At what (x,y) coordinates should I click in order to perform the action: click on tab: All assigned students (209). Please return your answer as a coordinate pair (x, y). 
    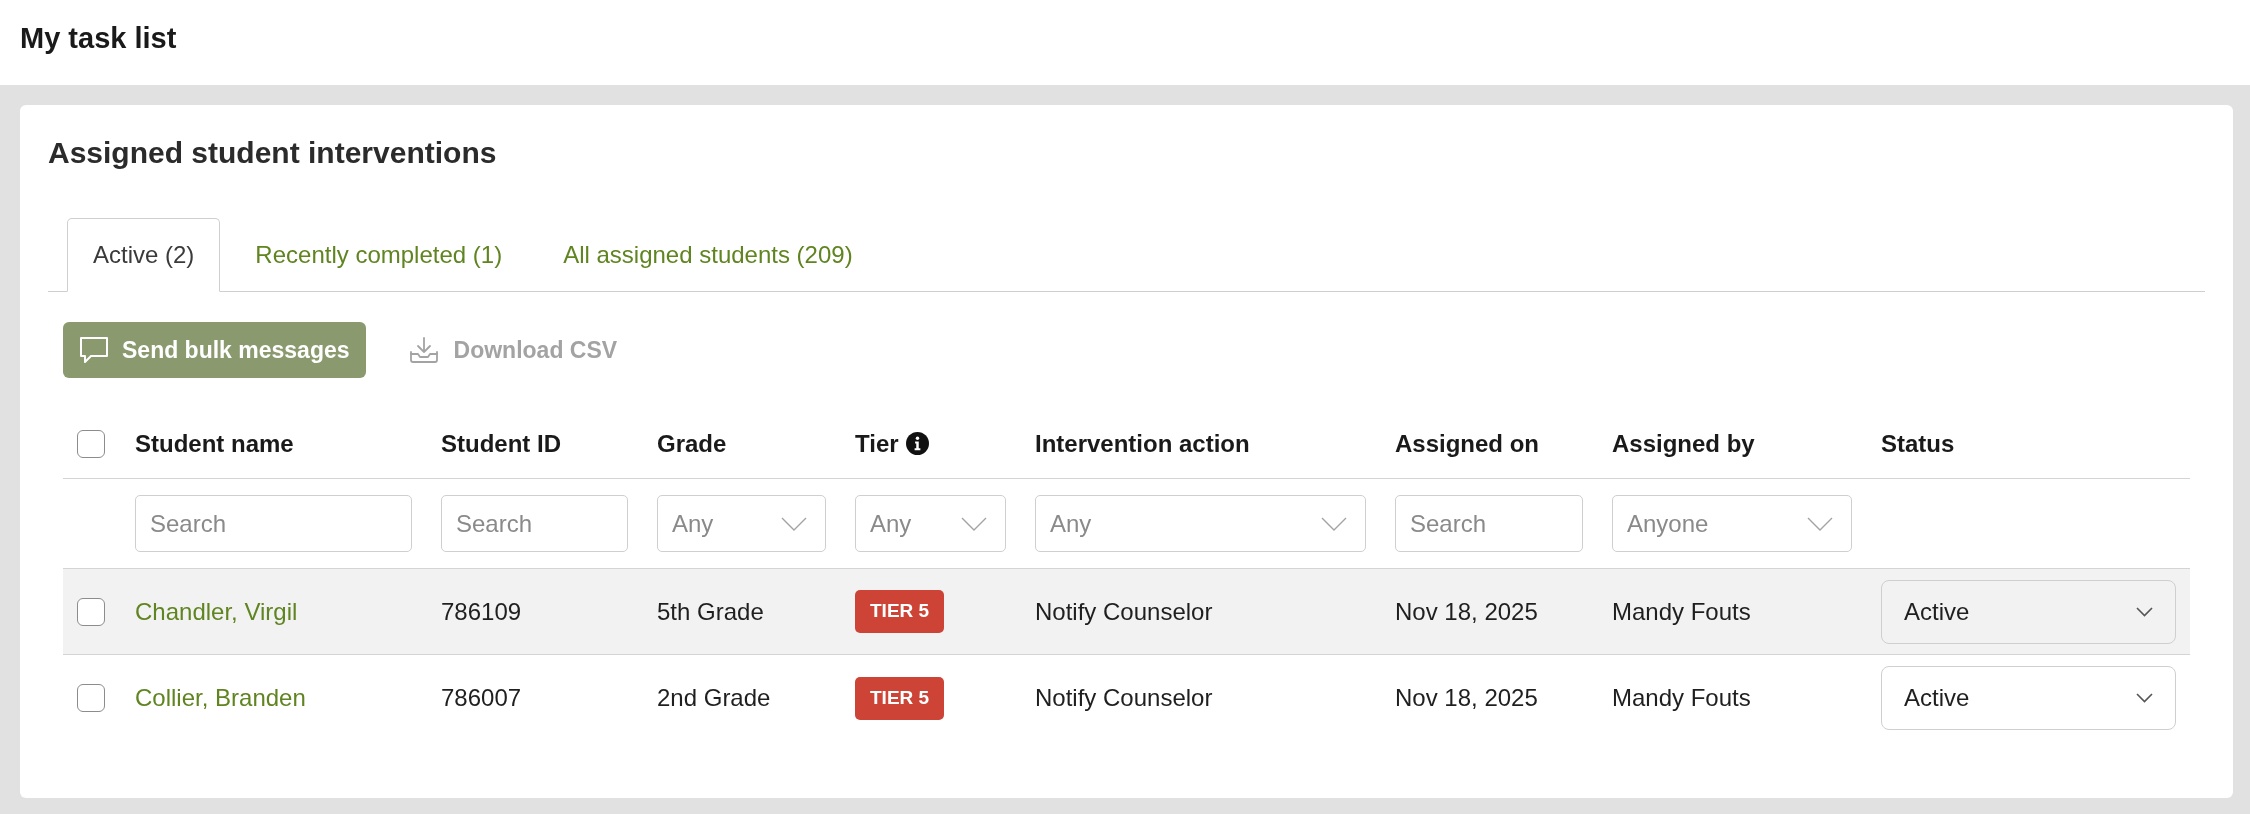
    Looking at the image, I should click on (708, 255).